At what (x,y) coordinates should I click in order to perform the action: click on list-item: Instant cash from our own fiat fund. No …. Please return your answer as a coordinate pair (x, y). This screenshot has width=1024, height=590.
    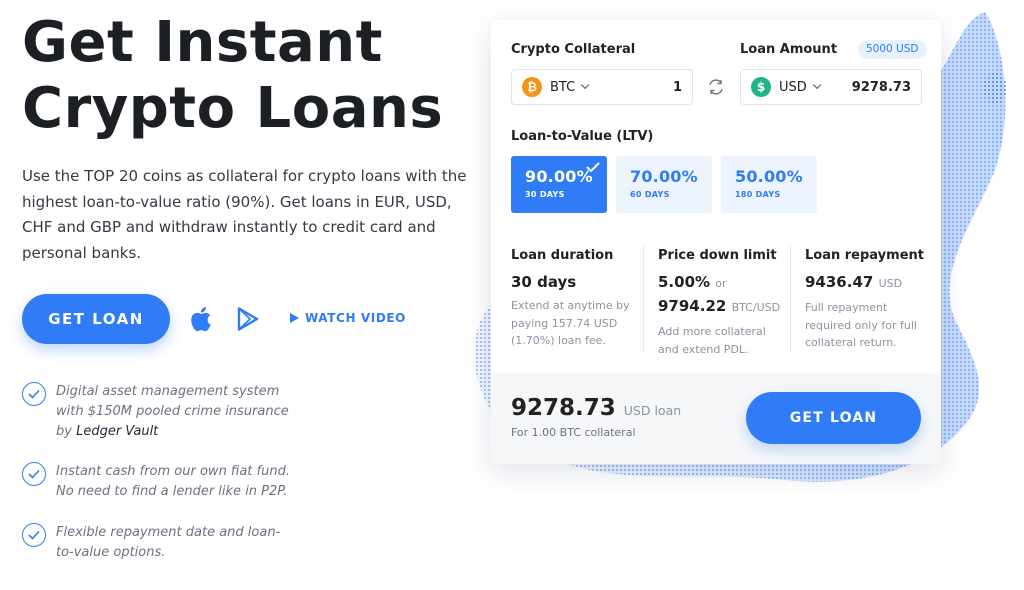
    Looking at the image, I should click on (159, 482).